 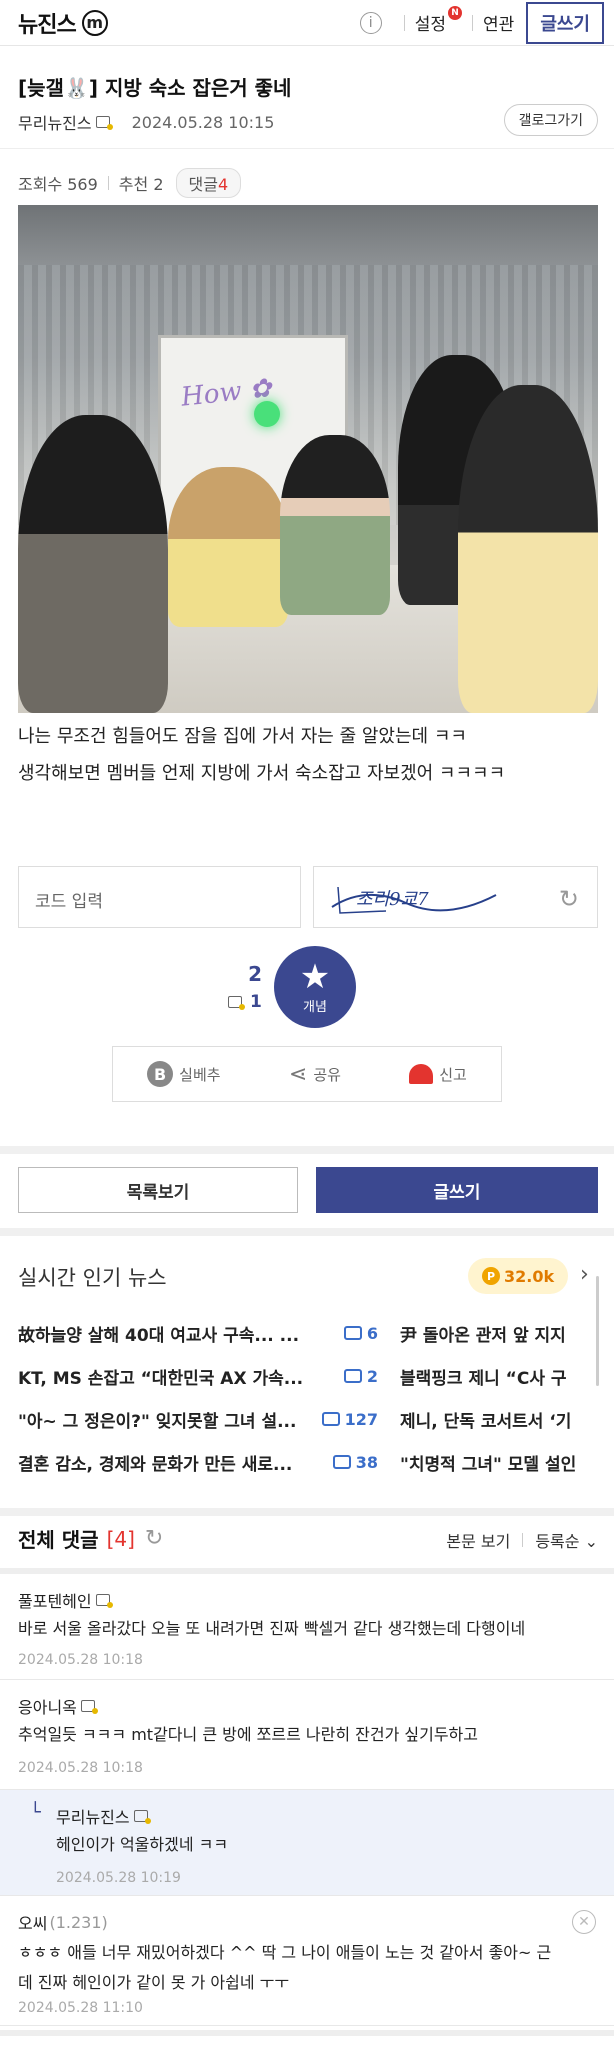 What do you see at coordinates (455, 897) in the screenshot?
I see `captcha-box: 조리9쿄7 ↻` at bounding box center [455, 897].